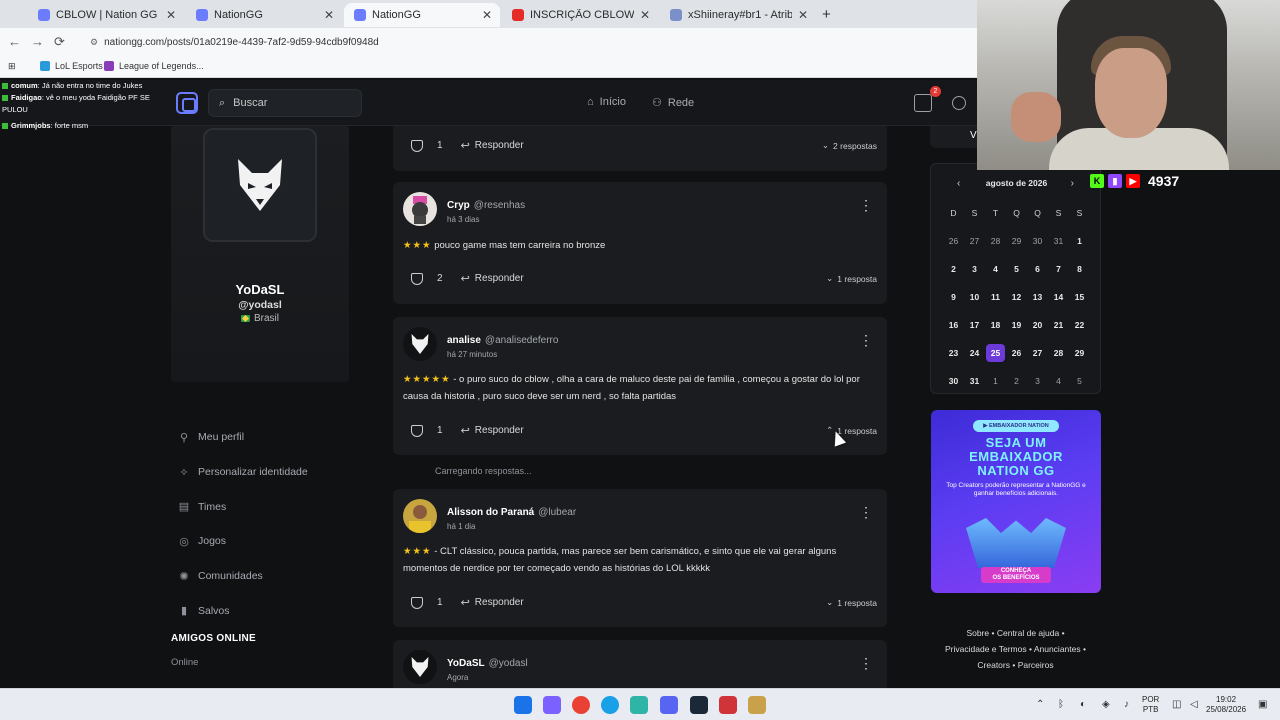 Image resolution: width=1280 pixels, height=720 pixels. I want to click on sidebar-item-personalizar: ✧ Personalizar identidade, so click(263, 472).